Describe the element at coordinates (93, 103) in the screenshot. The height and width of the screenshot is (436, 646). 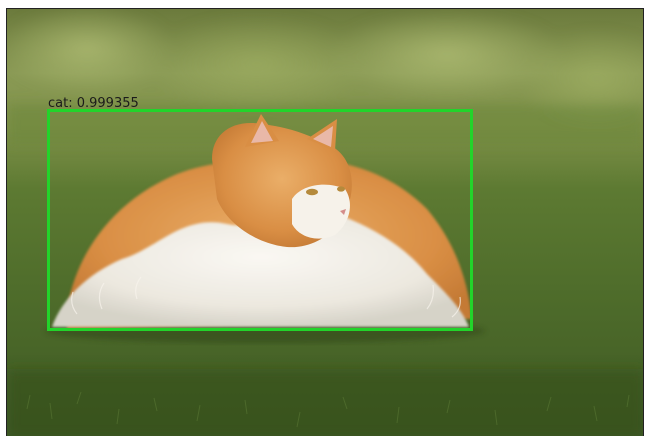
I see `detection-label: cat: 0.999355` at that location.